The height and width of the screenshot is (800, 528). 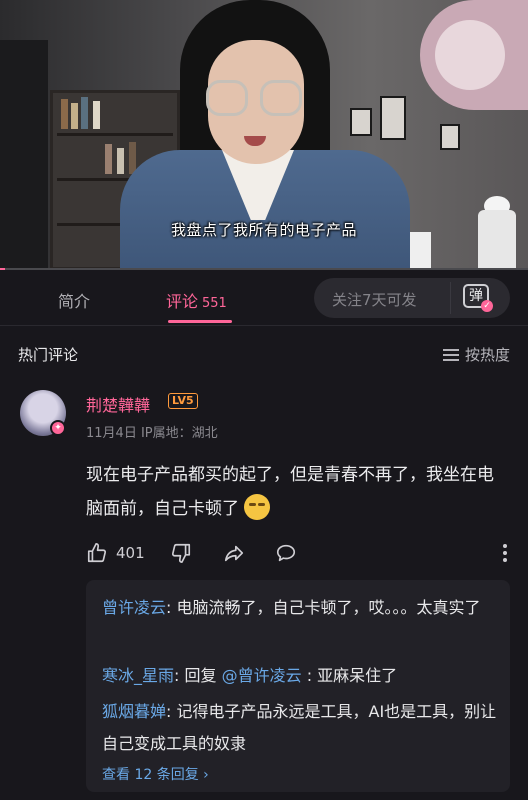 I want to click on video-scene-frame, so click(x=450, y=137).